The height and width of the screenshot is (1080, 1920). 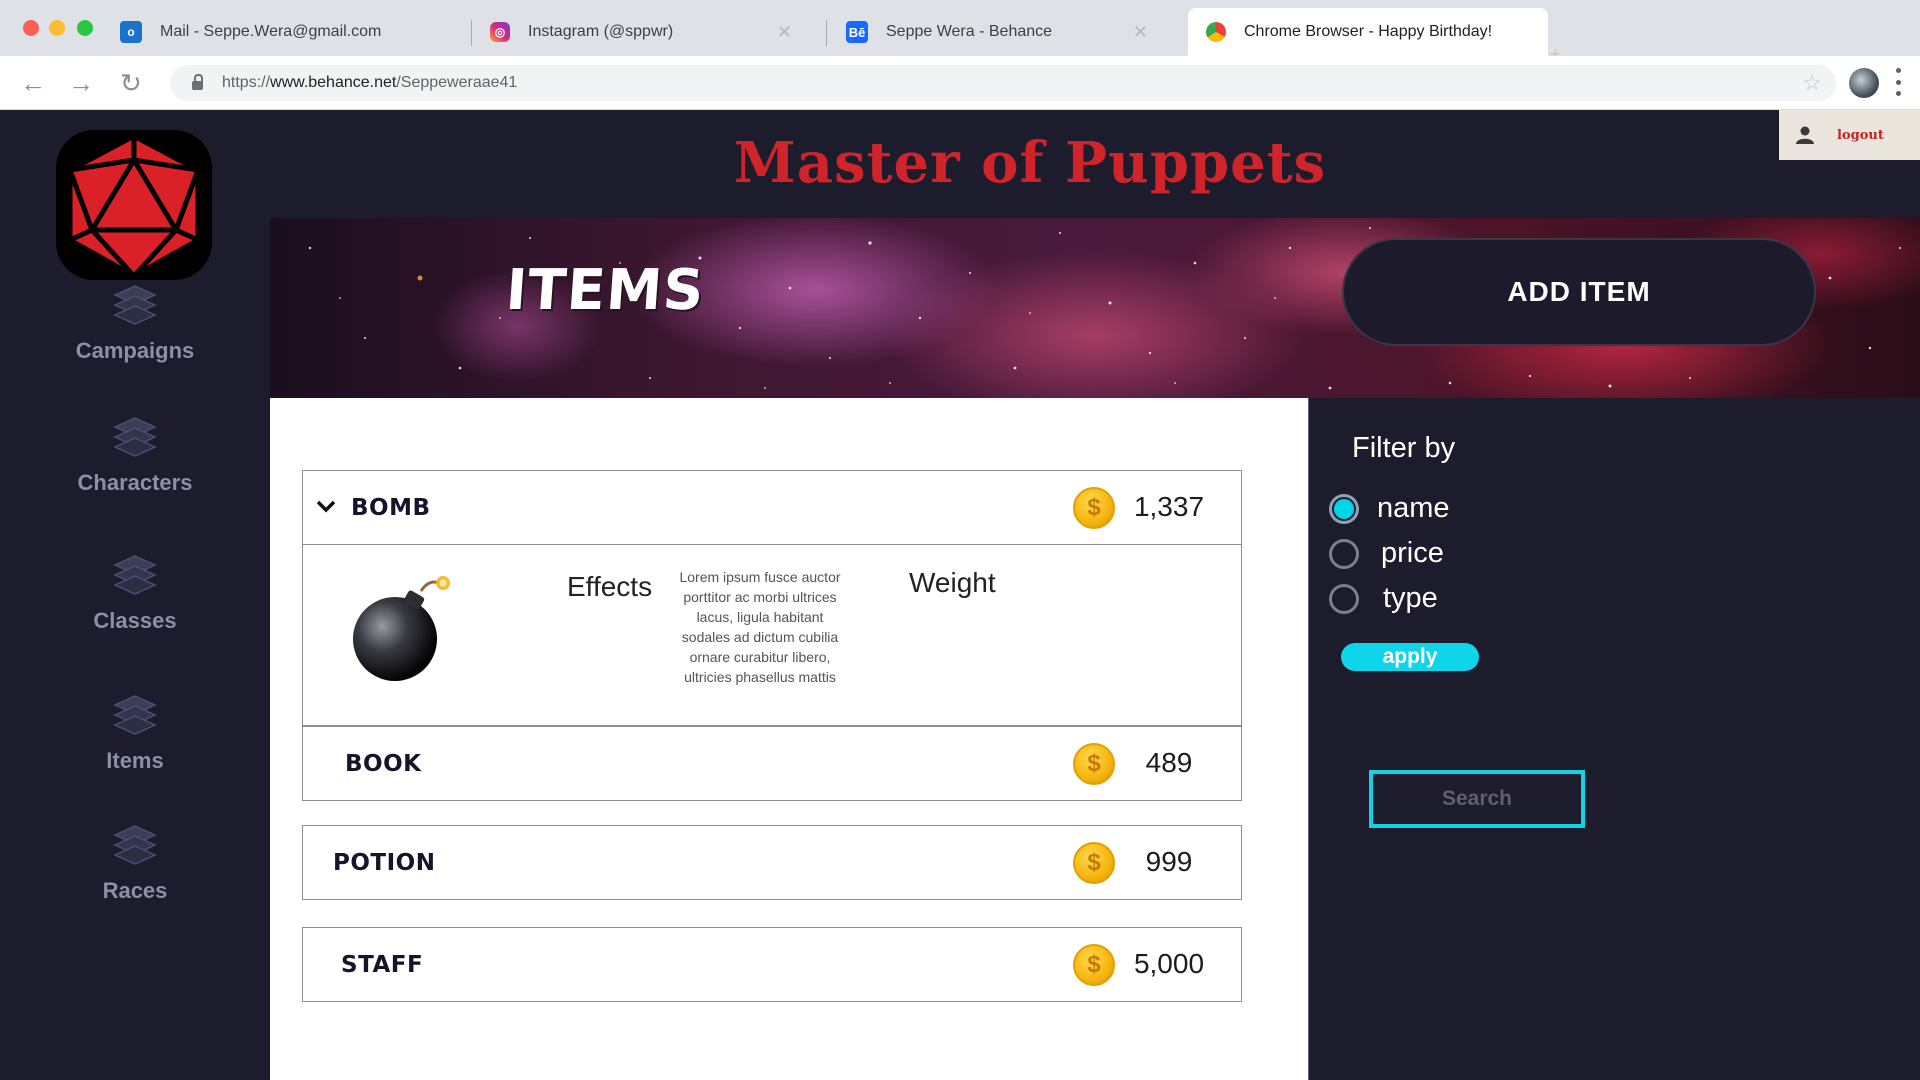 What do you see at coordinates (1410, 657) in the screenshot?
I see `apply-button: apply` at bounding box center [1410, 657].